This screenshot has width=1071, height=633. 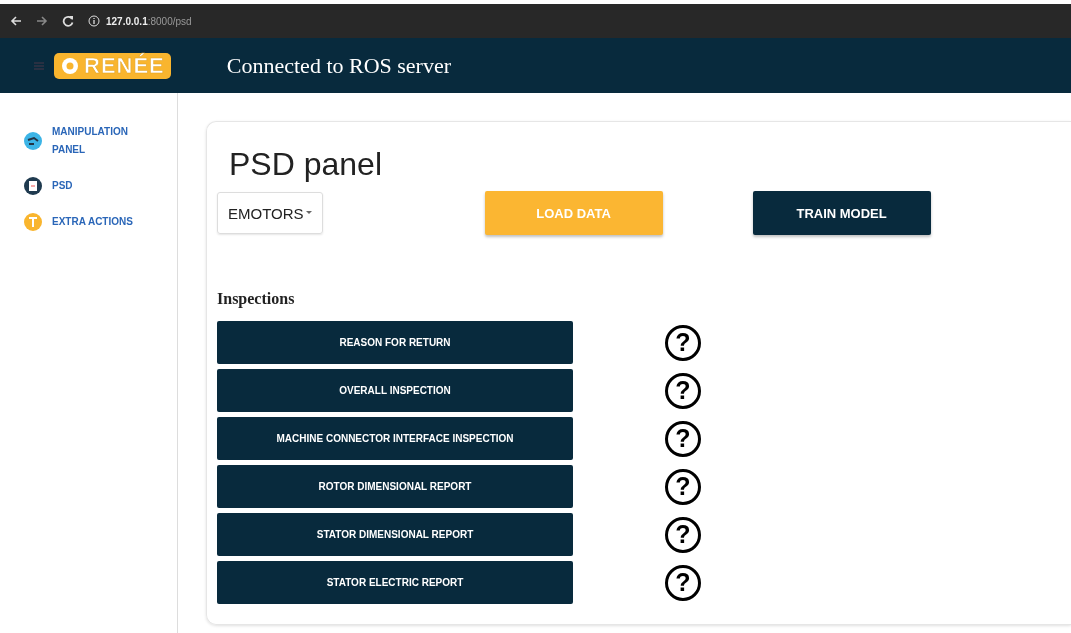 I want to click on info-icon, so click(x=94, y=21).